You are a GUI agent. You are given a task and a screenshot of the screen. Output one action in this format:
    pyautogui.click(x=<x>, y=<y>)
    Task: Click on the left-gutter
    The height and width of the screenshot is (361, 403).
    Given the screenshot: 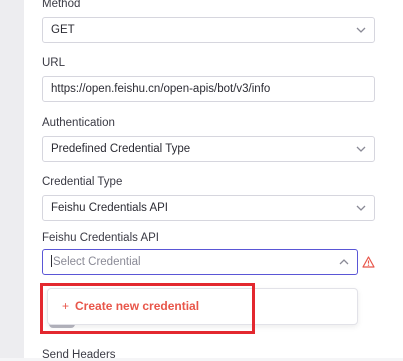 What is the action you would take?
    pyautogui.click(x=12, y=179)
    